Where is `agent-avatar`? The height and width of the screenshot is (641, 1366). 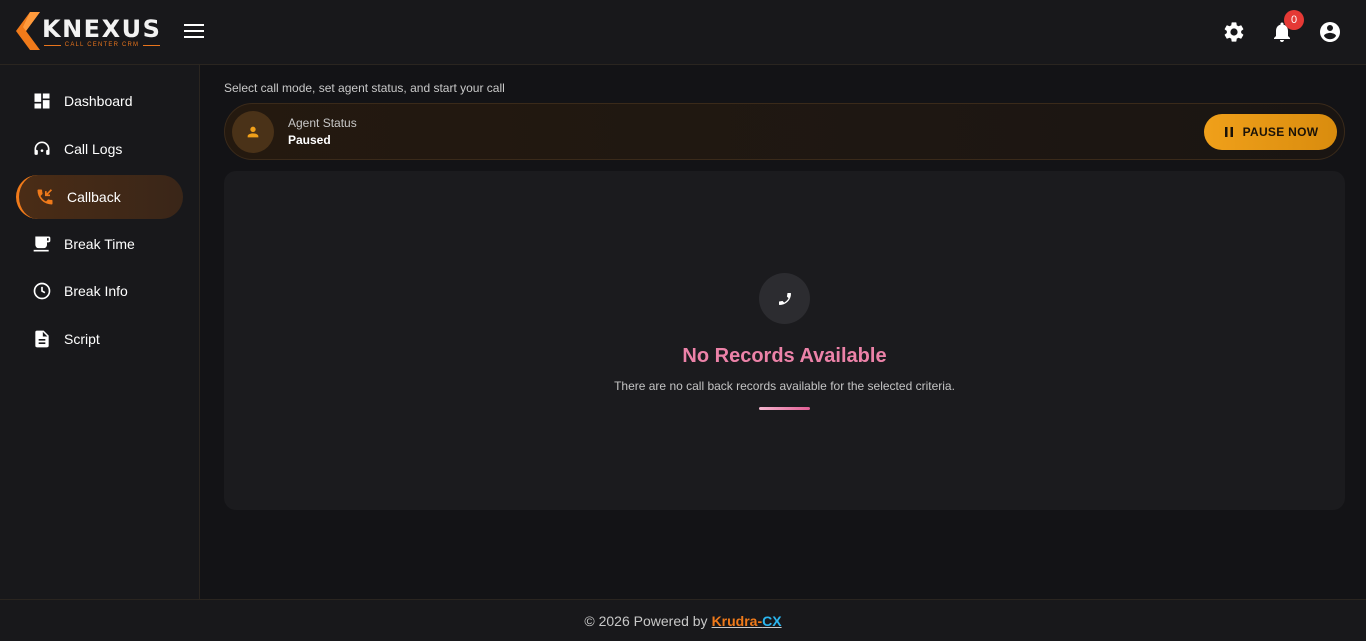 agent-avatar is located at coordinates (253, 132).